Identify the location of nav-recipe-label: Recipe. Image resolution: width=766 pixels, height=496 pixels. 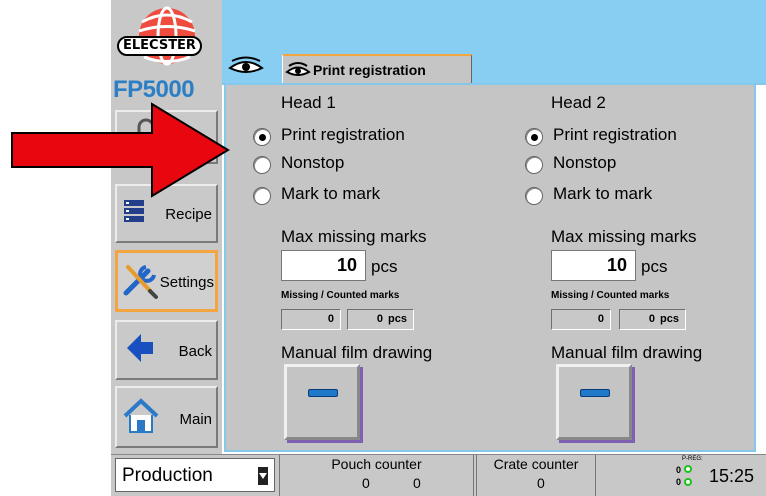
(188, 214).